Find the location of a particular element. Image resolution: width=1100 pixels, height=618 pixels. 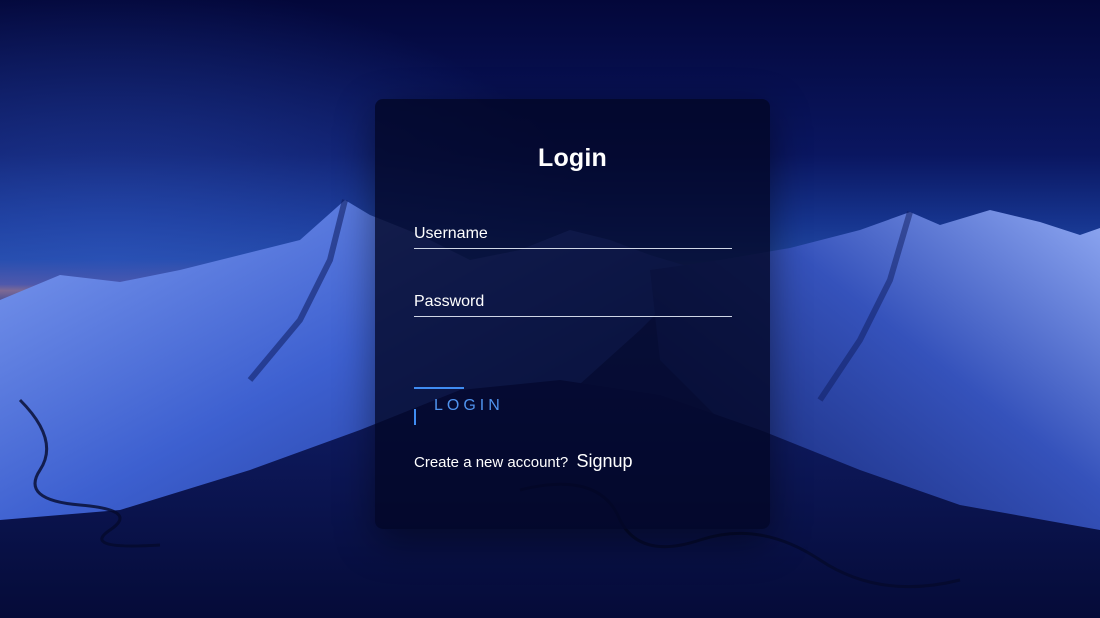

signup-link: Signup is located at coordinates (604, 461).